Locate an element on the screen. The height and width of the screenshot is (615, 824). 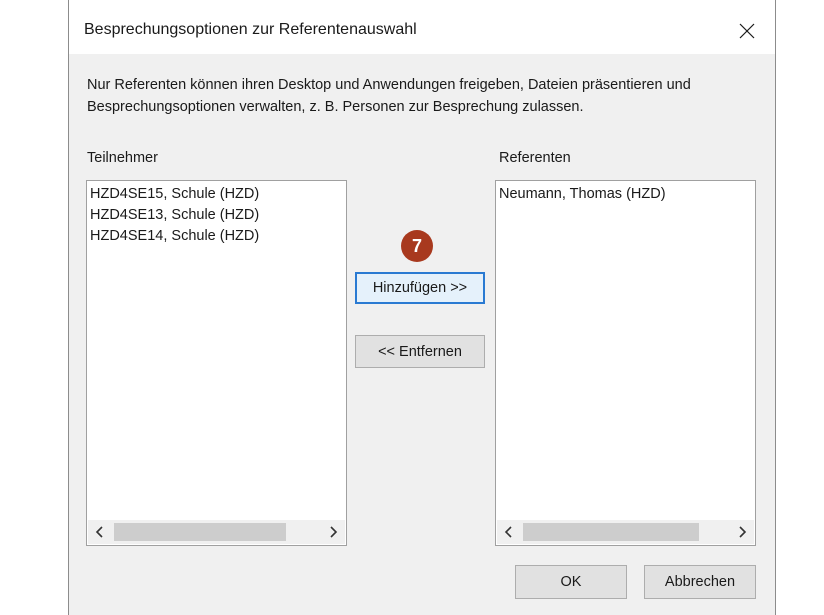
presenters-scroll-right-button is located at coordinates (742, 532).